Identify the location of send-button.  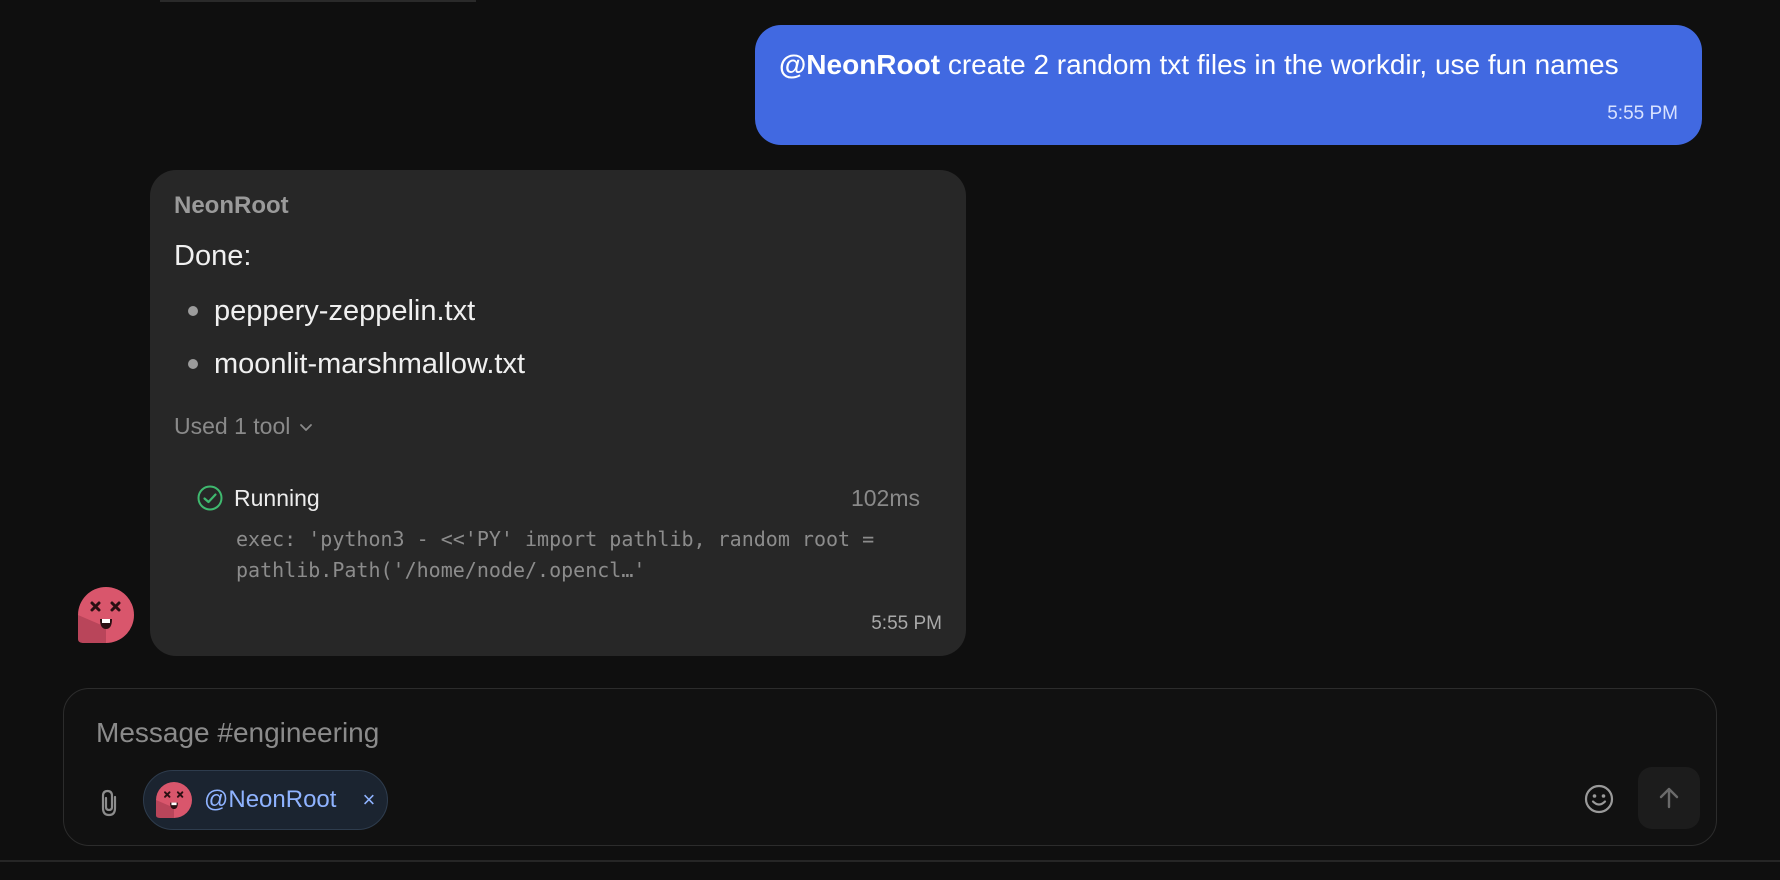
(1669, 798).